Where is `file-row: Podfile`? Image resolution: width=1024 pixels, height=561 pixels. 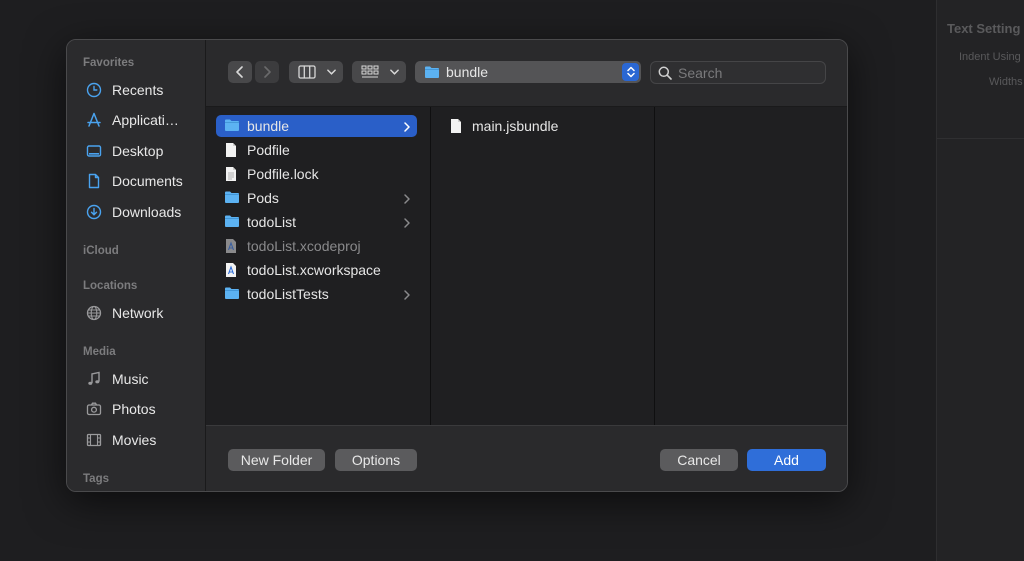 file-row: Podfile is located at coordinates (316, 150).